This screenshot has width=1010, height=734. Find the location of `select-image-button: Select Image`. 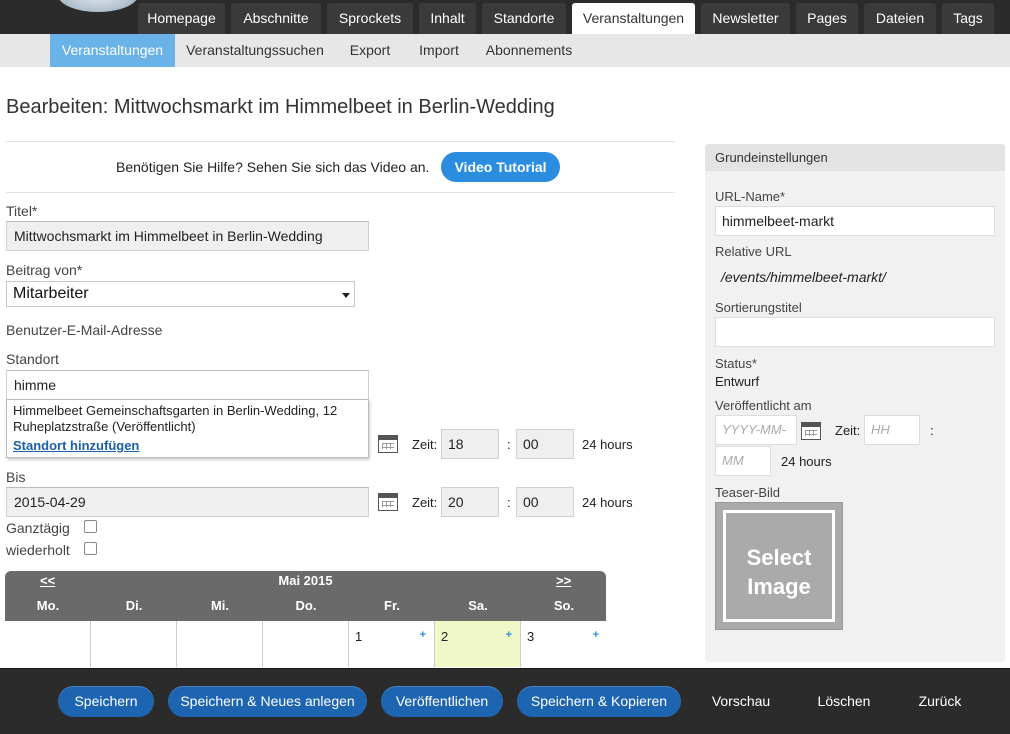

select-image-button: Select Image is located at coordinates (779, 566).